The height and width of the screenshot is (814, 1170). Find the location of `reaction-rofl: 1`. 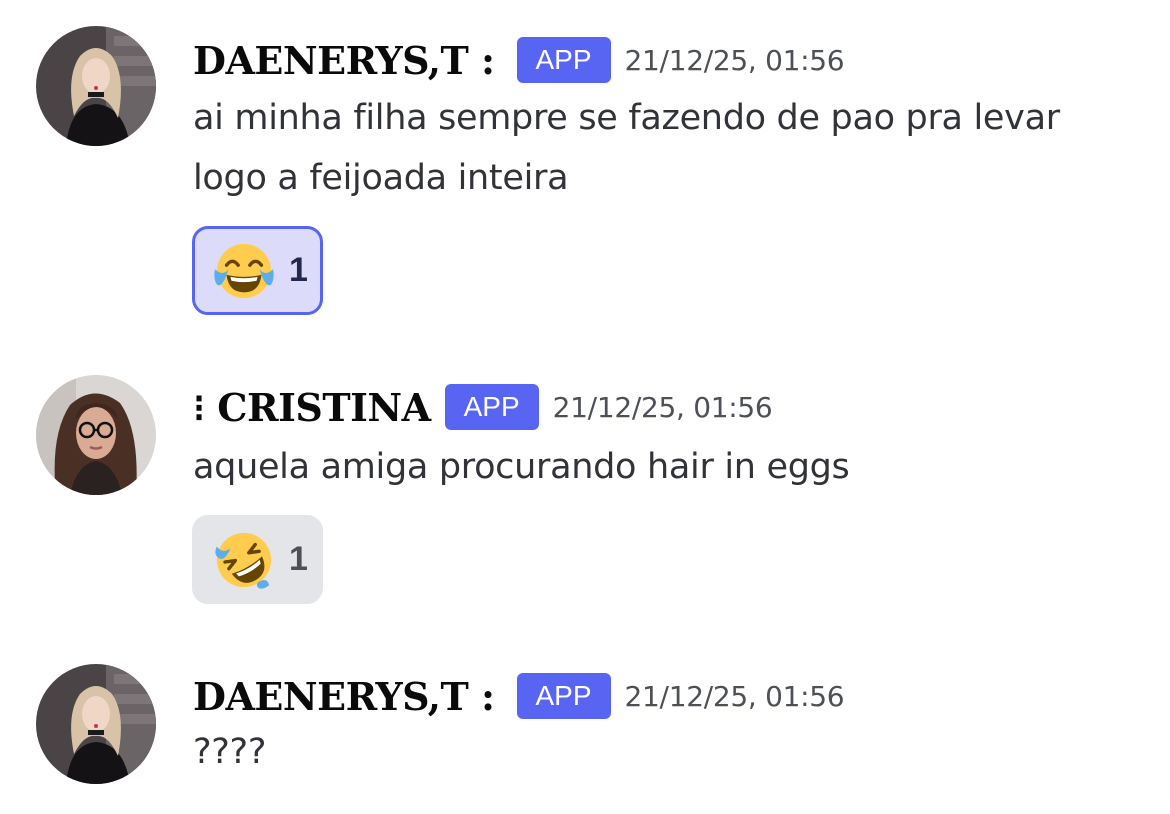

reaction-rofl: 1 is located at coordinates (257, 559).